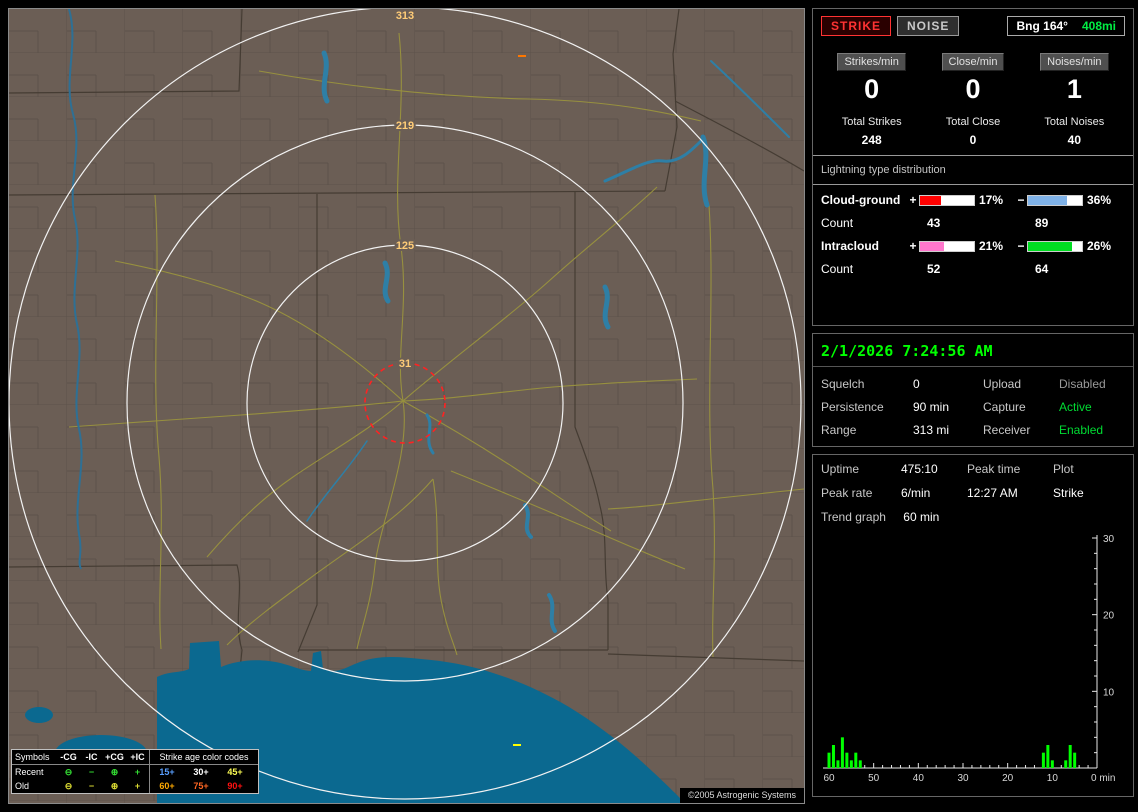 The width and height of the screenshot is (1138, 812). What do you see at coordinates (839, 430) in the screenshot?
I see `range-label: Range` at bounding box center [839, 430].